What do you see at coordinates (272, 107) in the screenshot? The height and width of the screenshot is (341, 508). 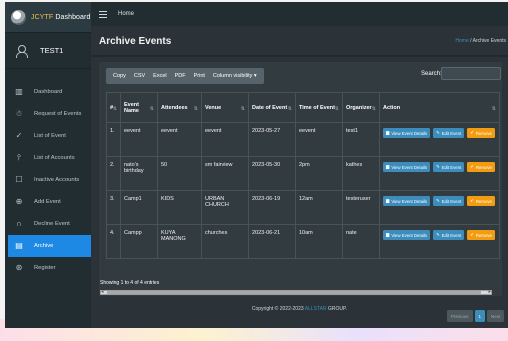 I see `column-header-date: Date of Event ⇅` at bounding box center [272, 107].